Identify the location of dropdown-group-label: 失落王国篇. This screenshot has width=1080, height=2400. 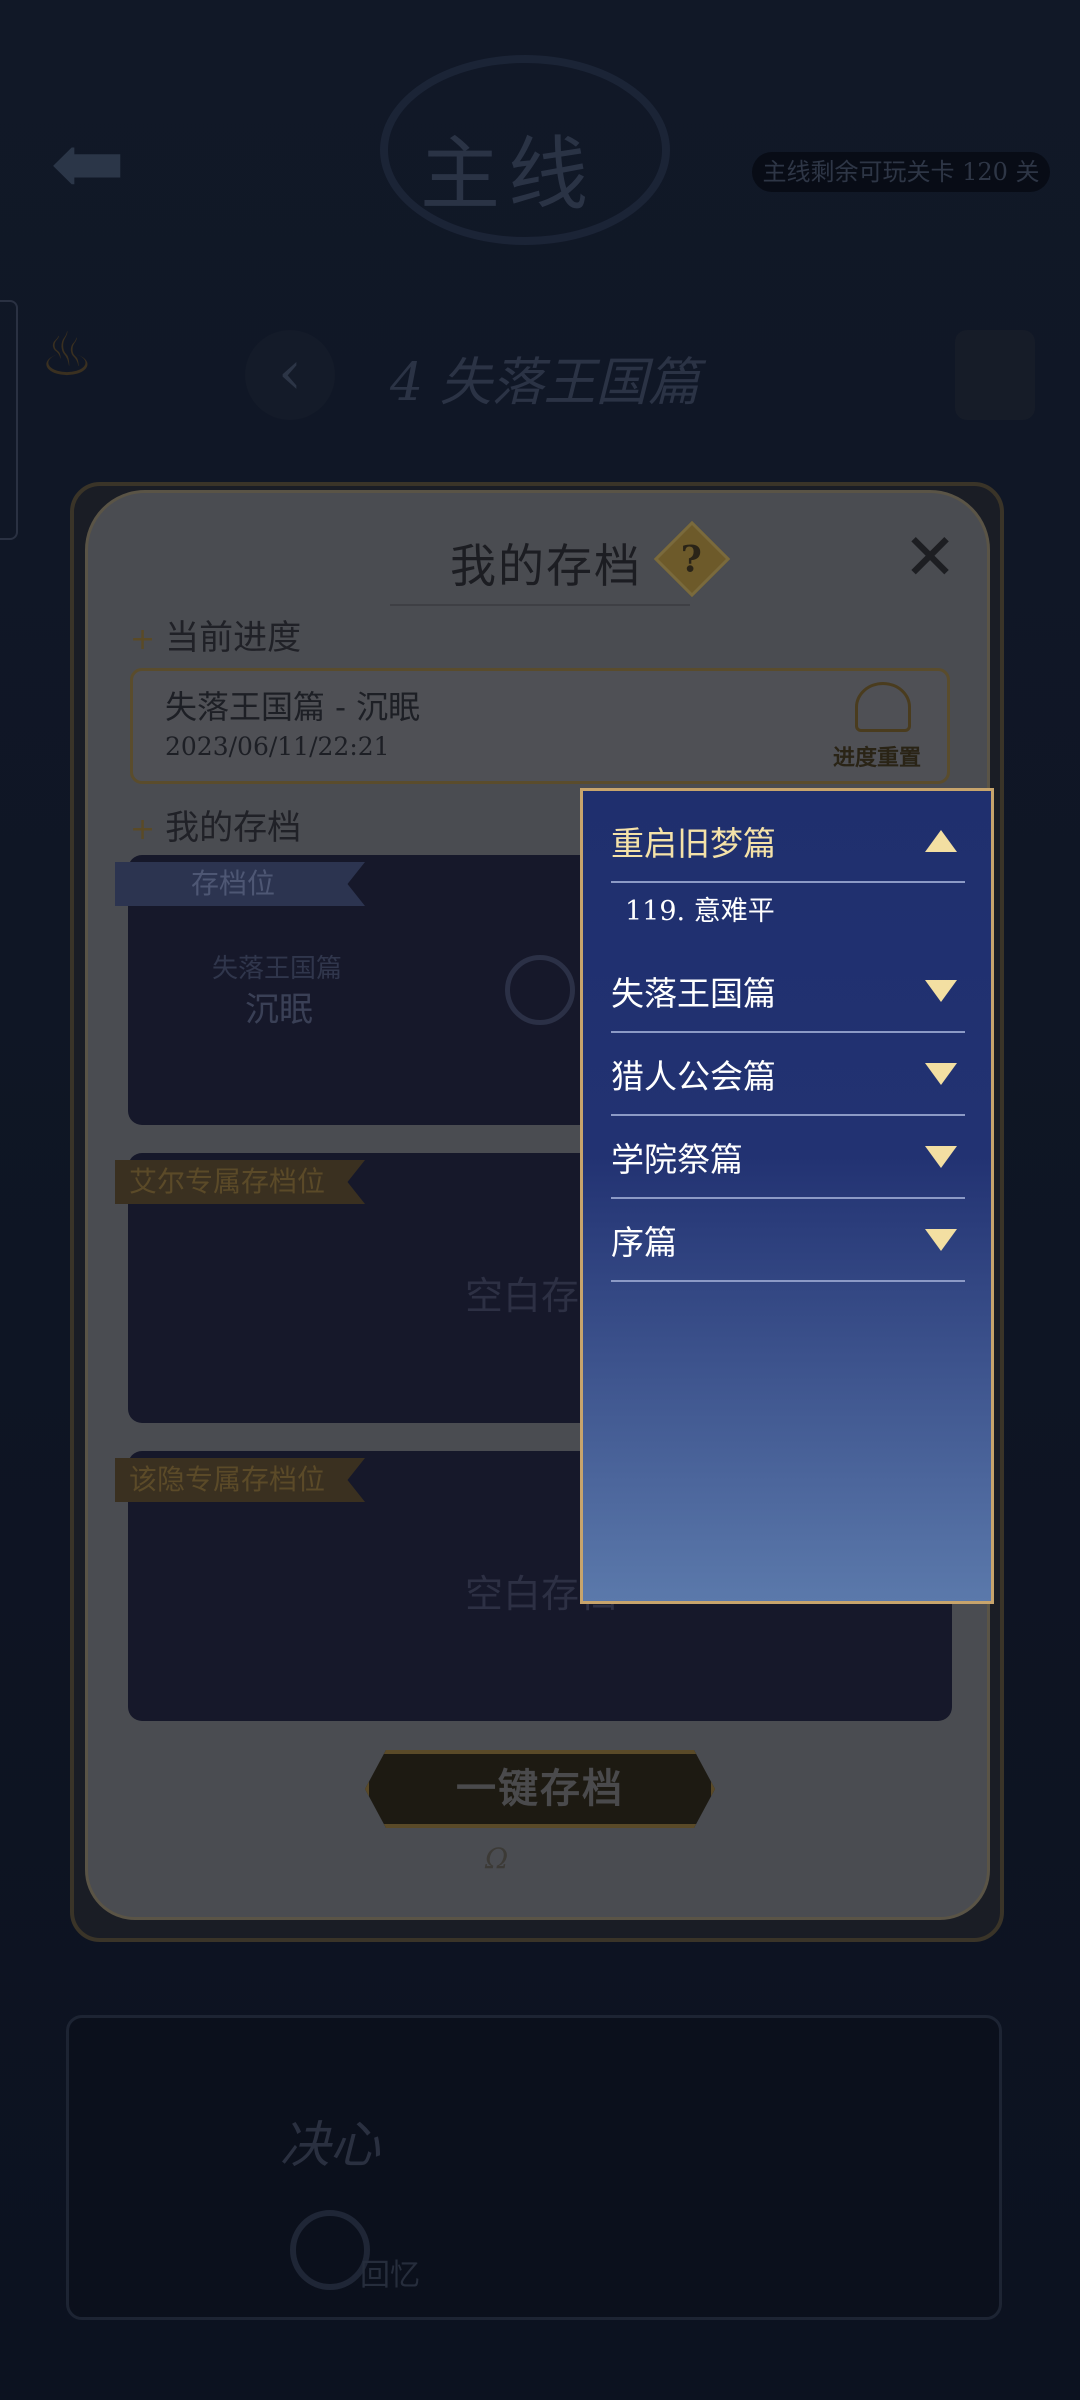
(693, 993).